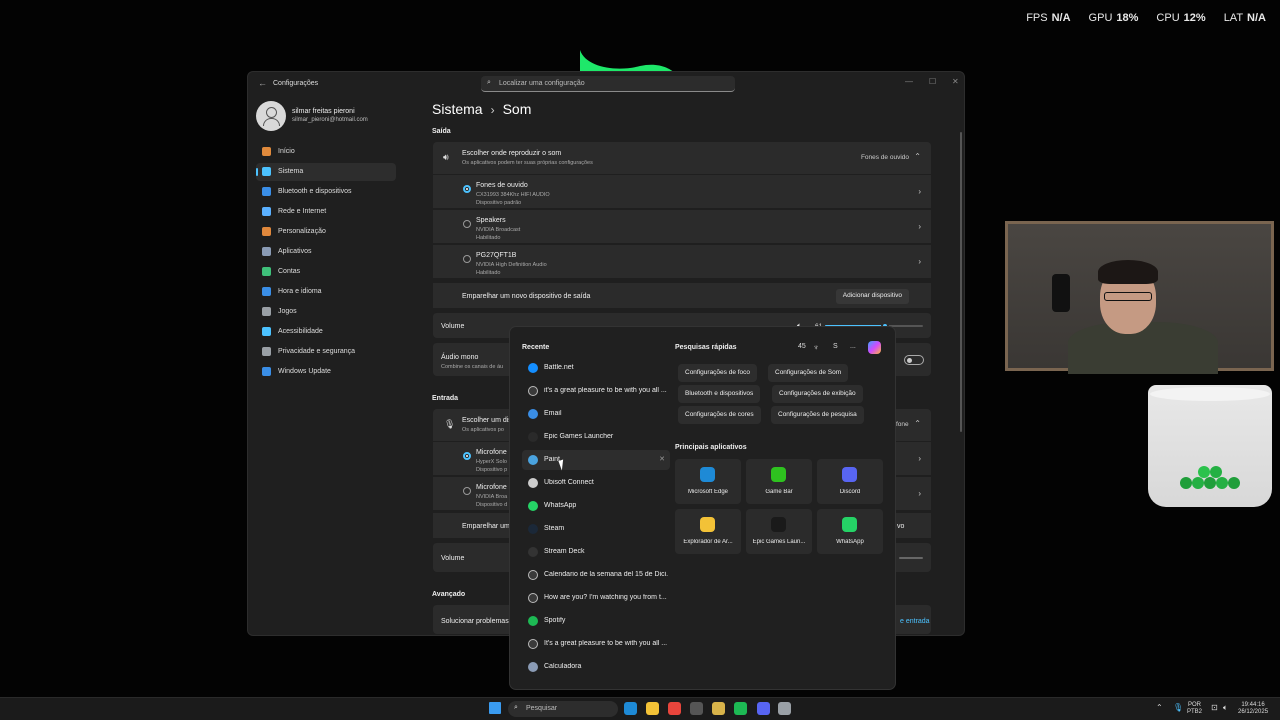  What do you see at coordinates (326, 312) in the screenshot?
I see `sidebar-item-gamepad: Jogos` at bounding box center [326, 312].